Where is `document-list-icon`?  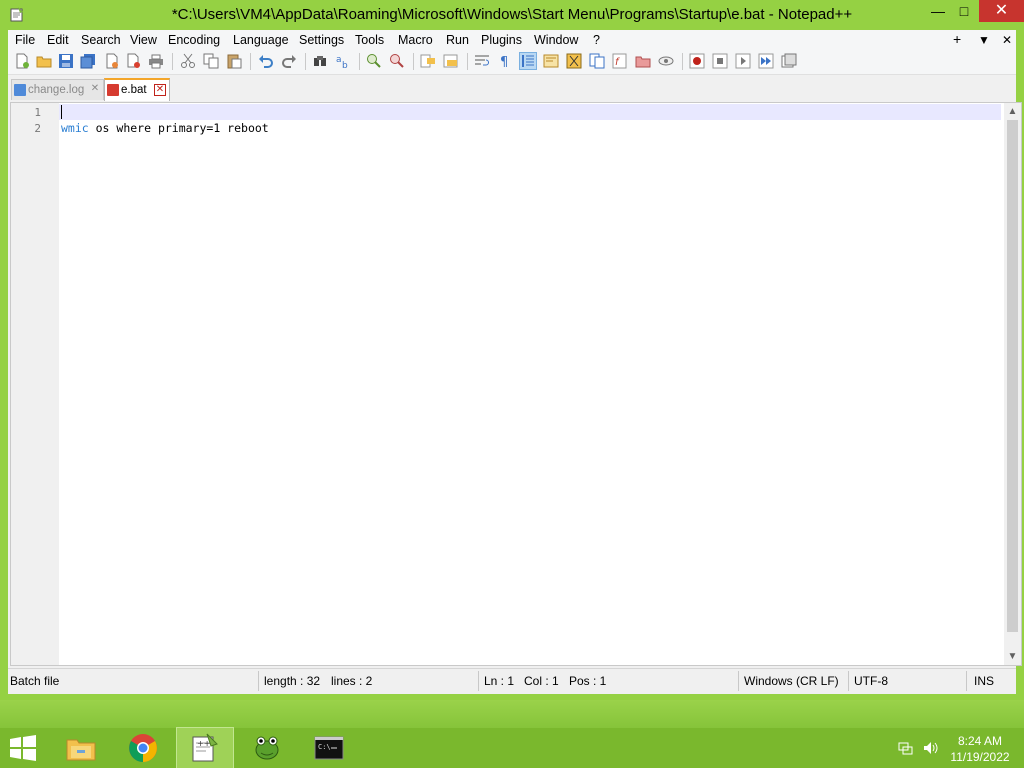 document-list-icon is located at coordinates (597, 61).